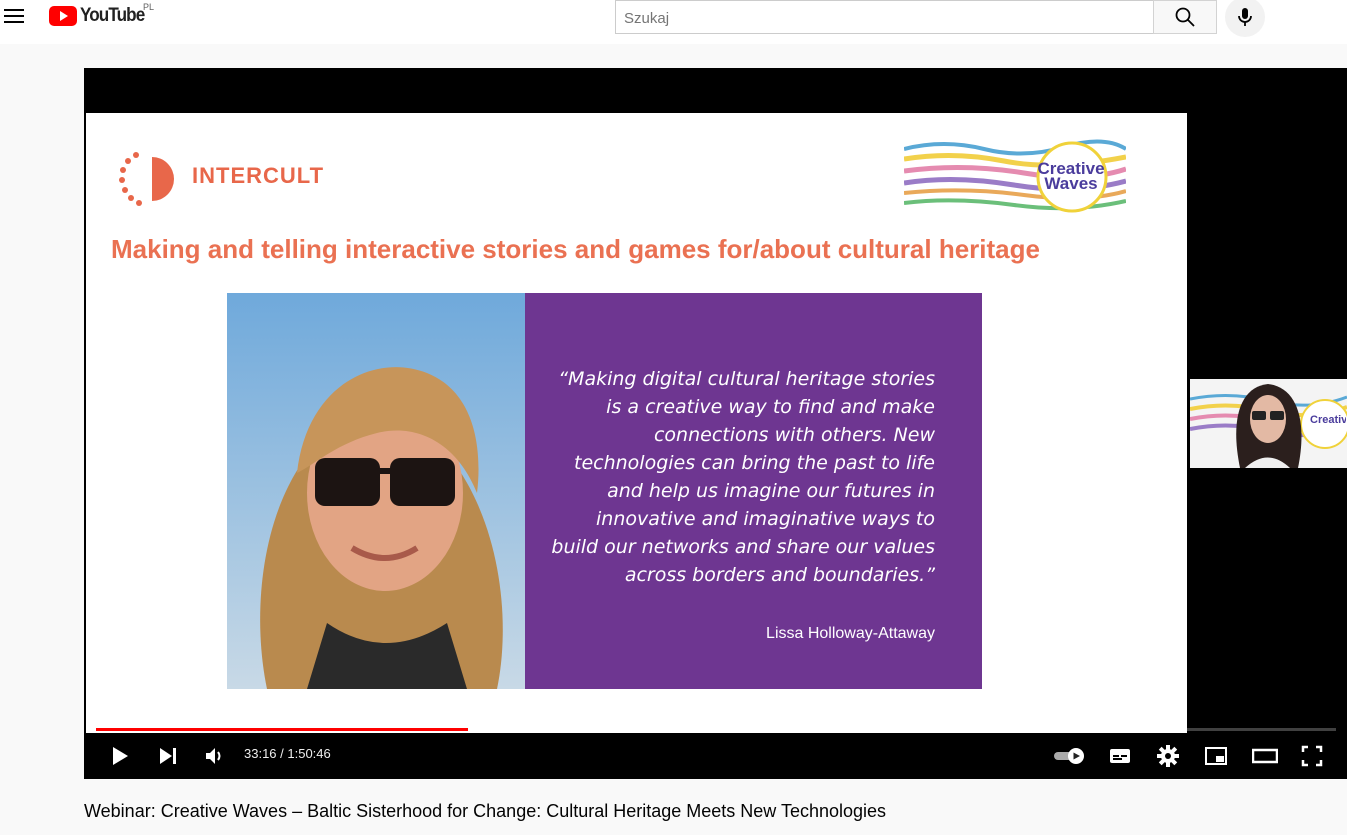 This screenshot has width=1347, height=835. I want to click on pip-creative-waves-label: Creative Waves, so click(1328, 420).